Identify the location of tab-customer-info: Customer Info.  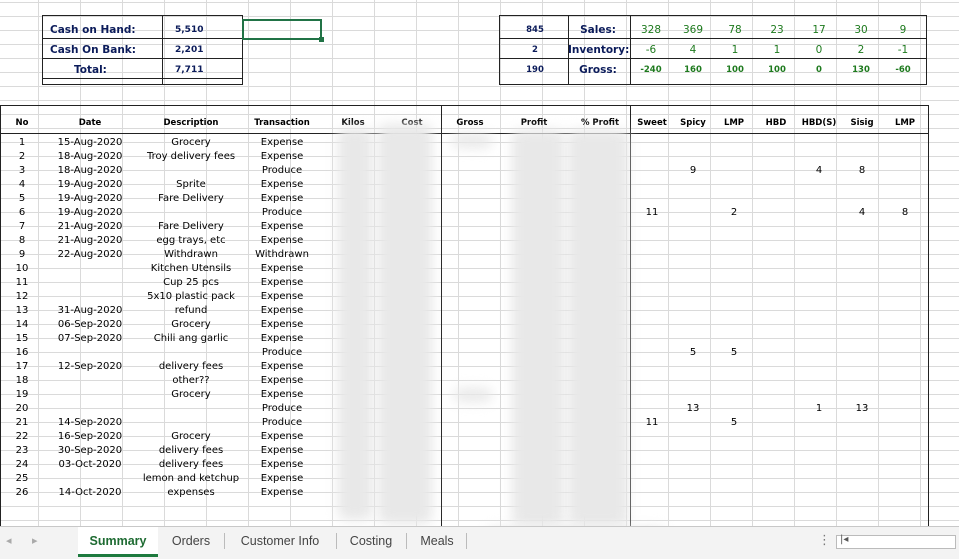
(280, 540).